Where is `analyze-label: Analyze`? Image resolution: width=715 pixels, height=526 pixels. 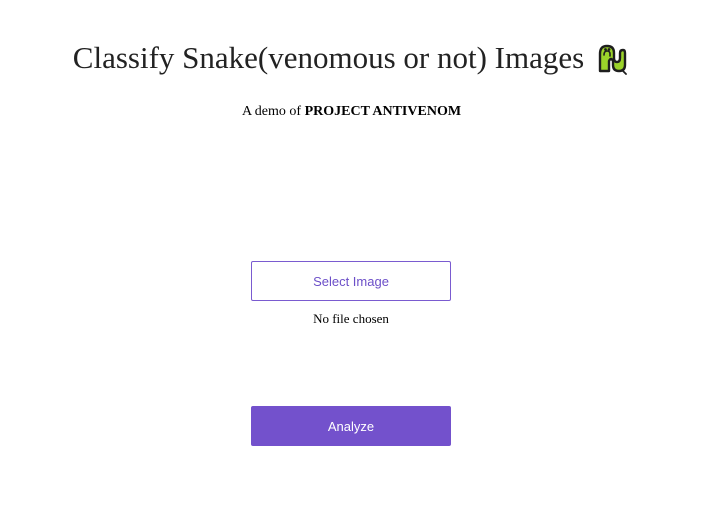
analyze-label: Analyze is located at coordinates (351, 426).